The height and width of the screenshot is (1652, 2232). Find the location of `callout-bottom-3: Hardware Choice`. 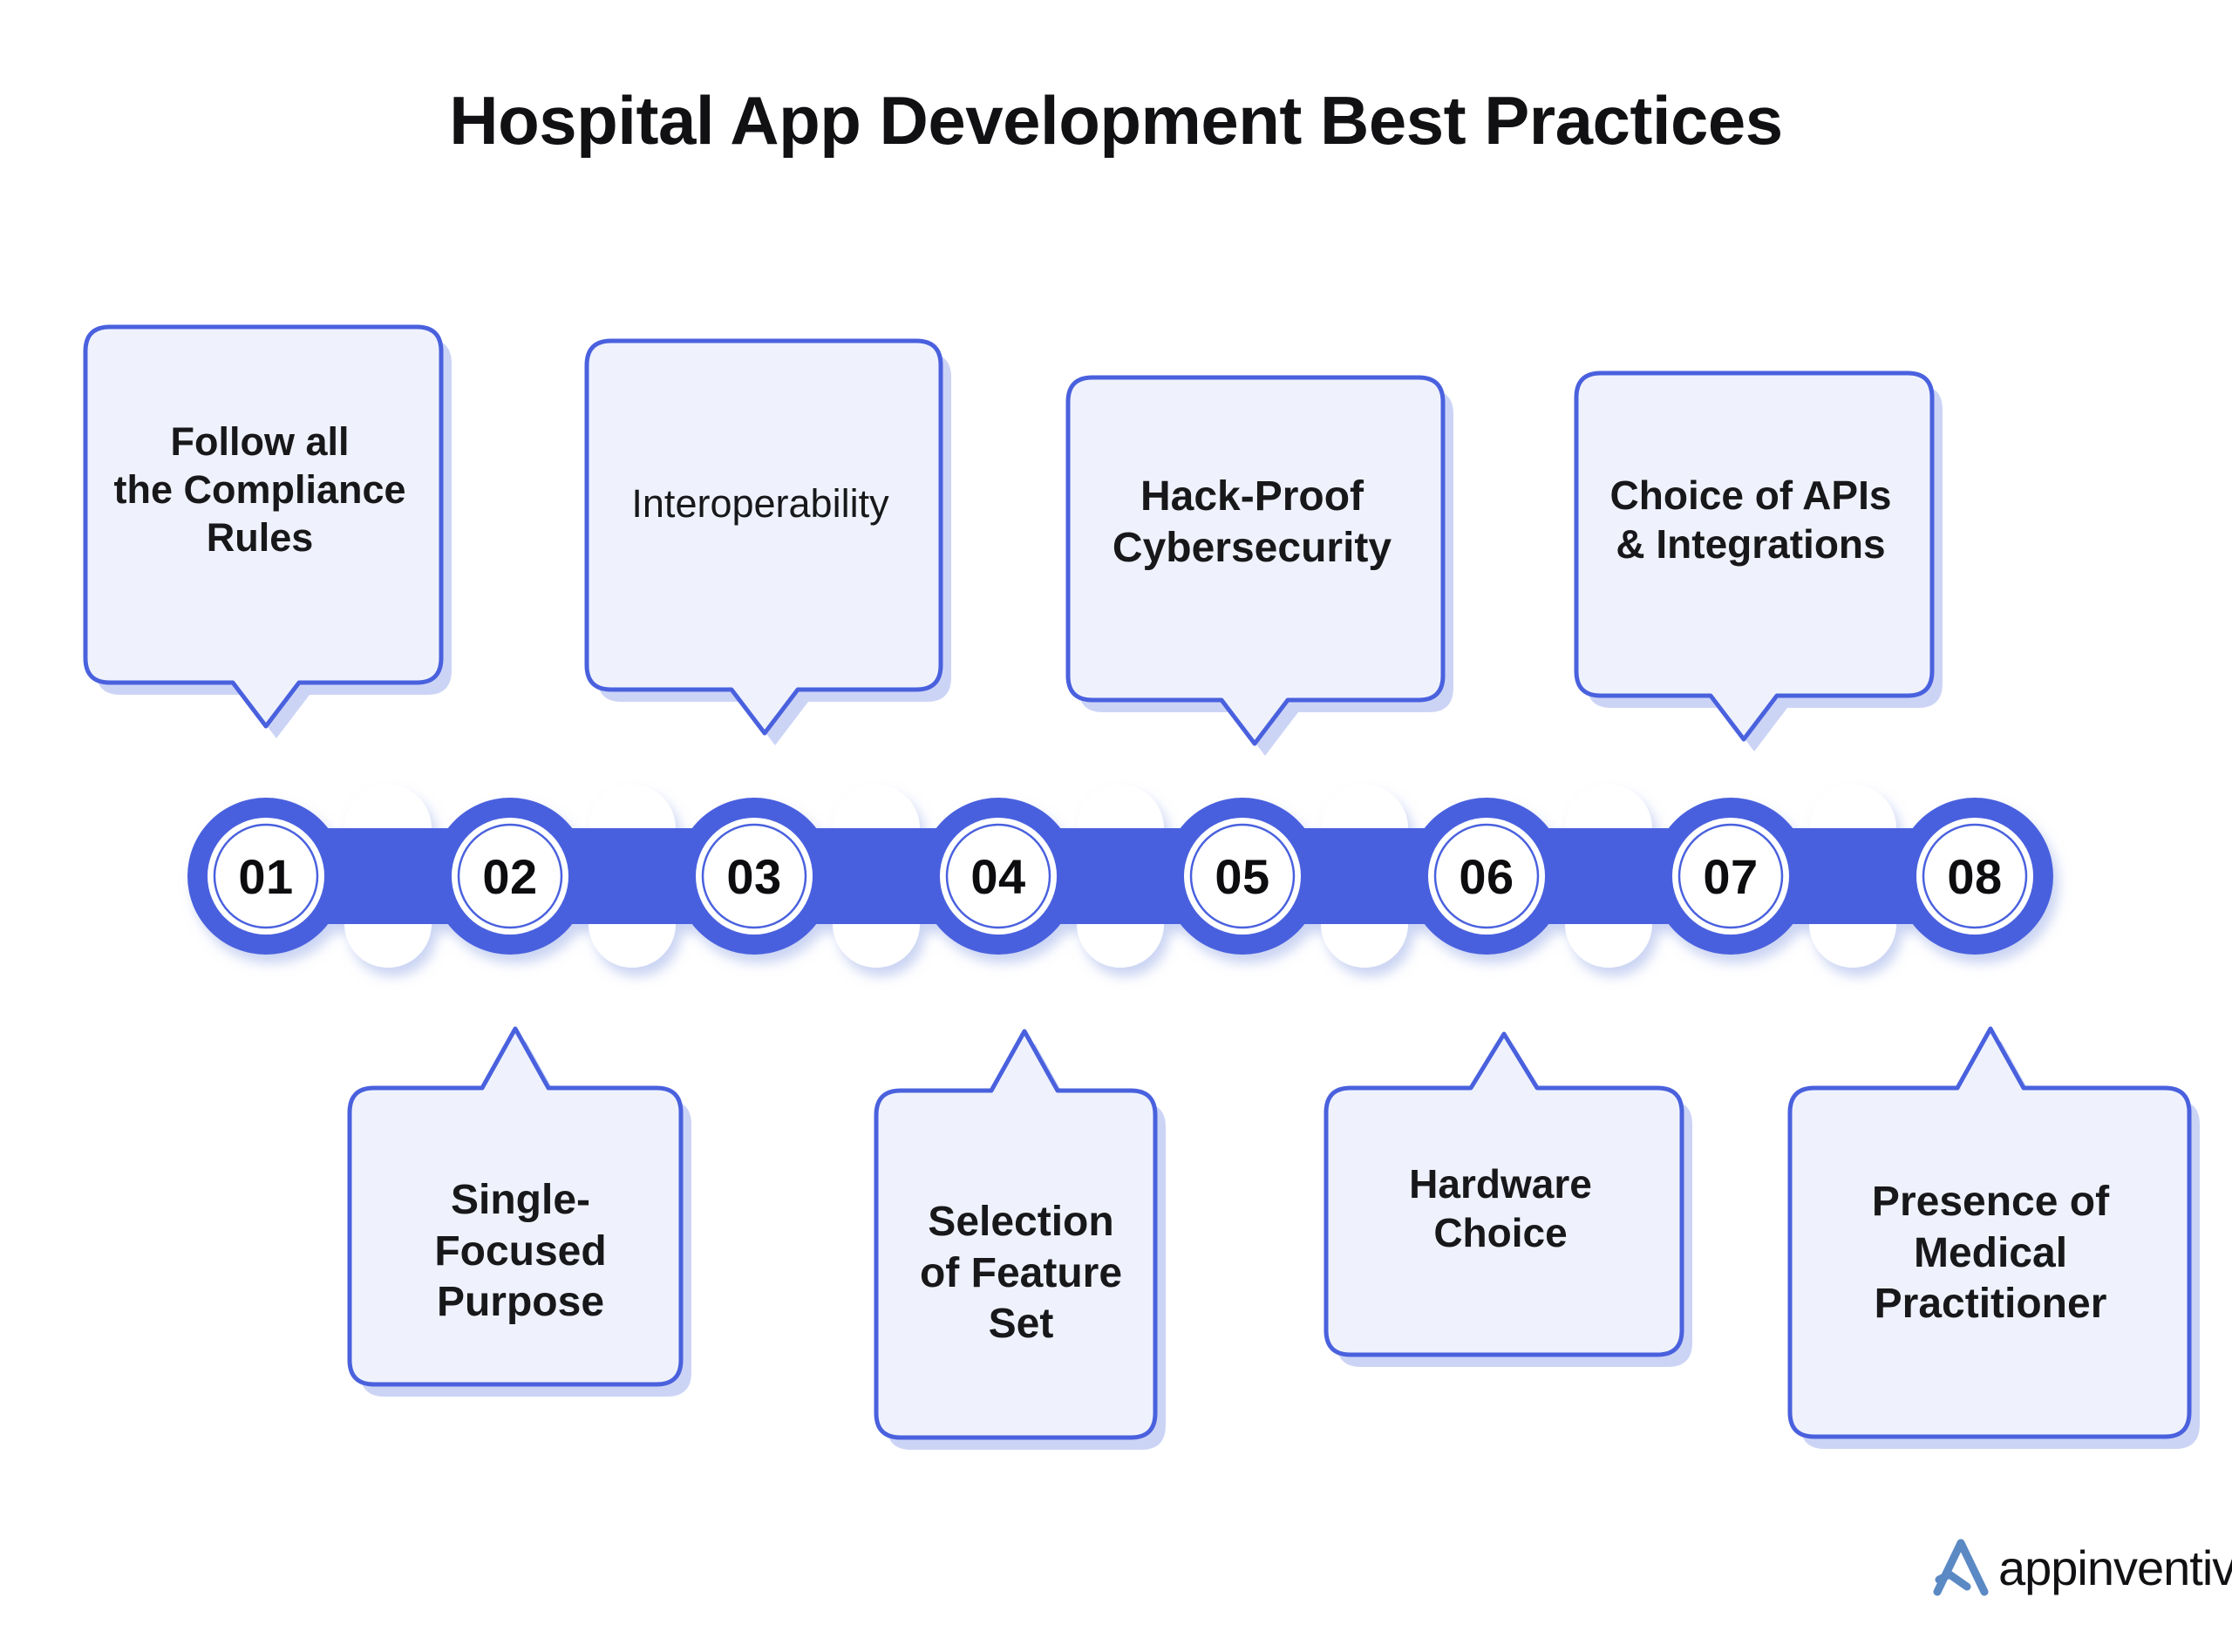

callout-bottom-3: Hardware Choice is located at coordinates (1500, 1200).